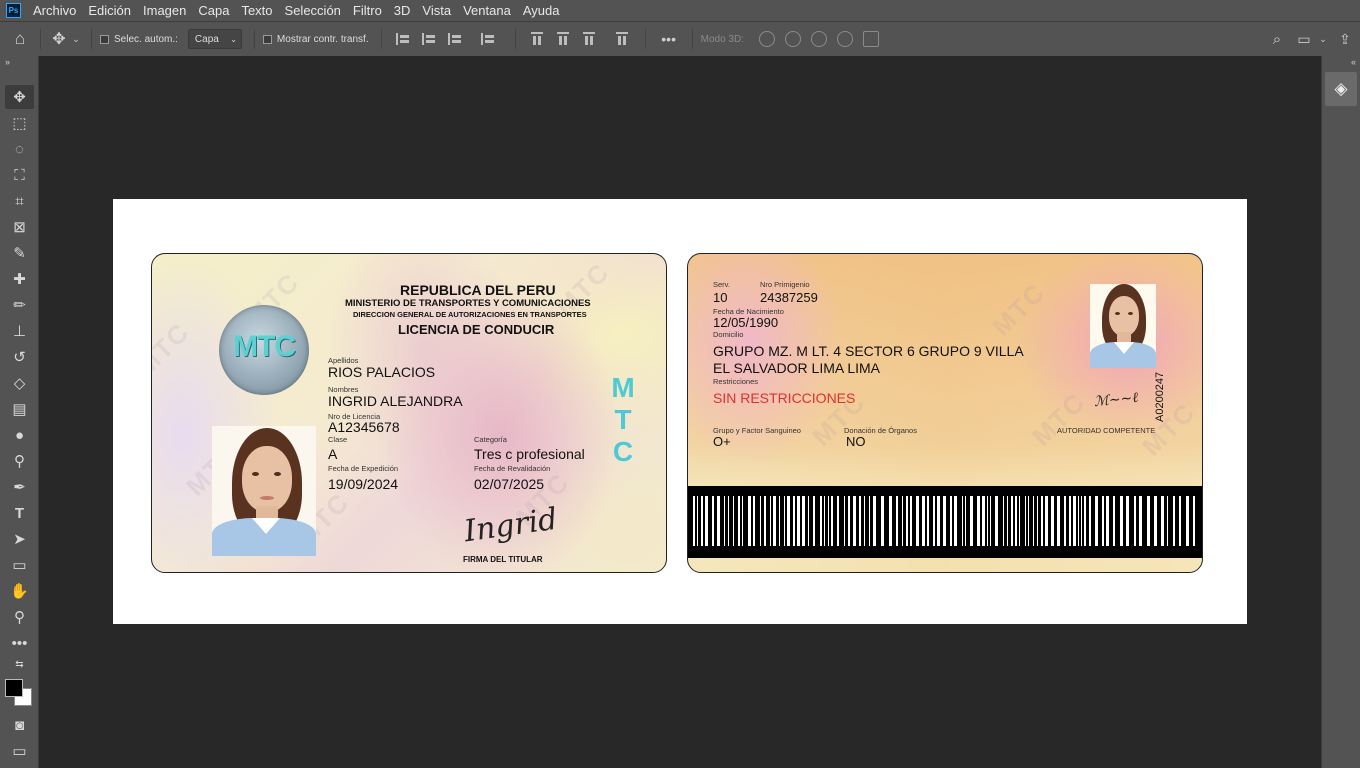 The image size is (1360, 768). Describe the element at coordinates (313, 10) in the screenshot. I see `menu-seleccion: Selección` at that location.